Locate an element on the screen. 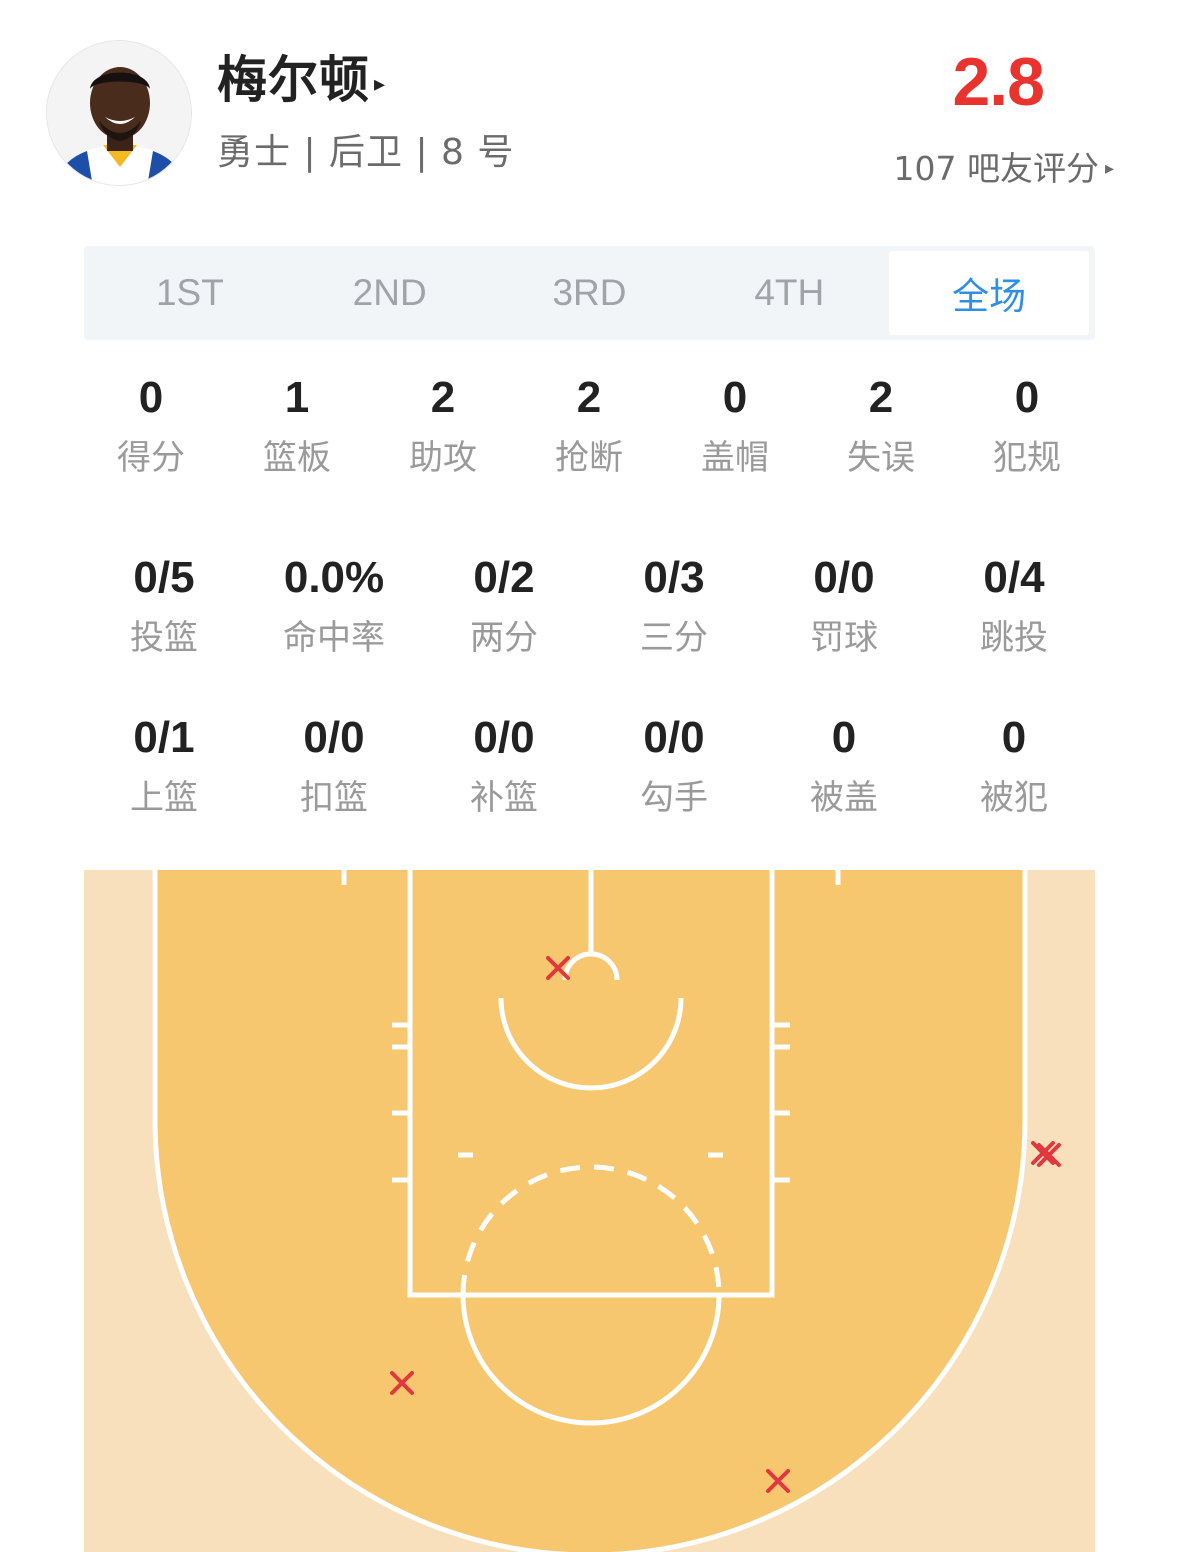 The height and width of the screenshot is (1552, 1179). shooting-stats-row: 0/5 投篮 0.0% 命中率 0/2 两分 0/3 三分 0/0 罚球 0/4 跳投 is located at coordinates (589, 606).